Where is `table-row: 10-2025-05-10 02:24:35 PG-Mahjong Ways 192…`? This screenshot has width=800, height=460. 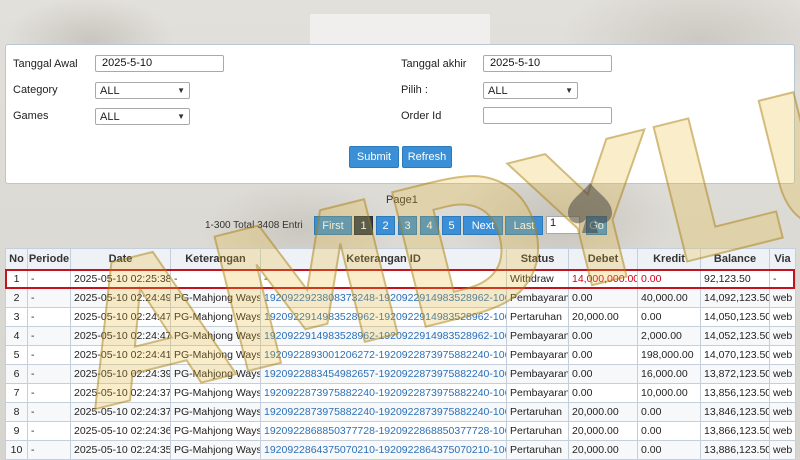 table-row: 10-2025-05-10 02:24:35 PG-Mahjong Ways 192… is located at coordinates (400, 450).